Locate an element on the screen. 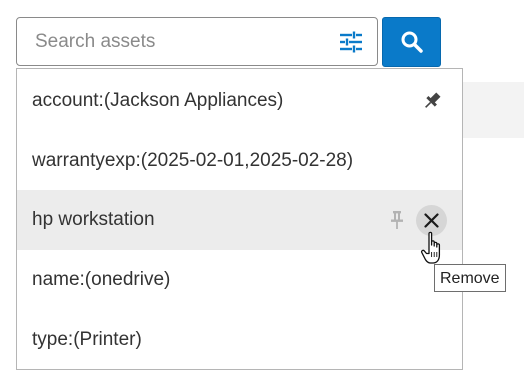 The image size is (524, 387). close-icon is located at coordinates (431, 220).